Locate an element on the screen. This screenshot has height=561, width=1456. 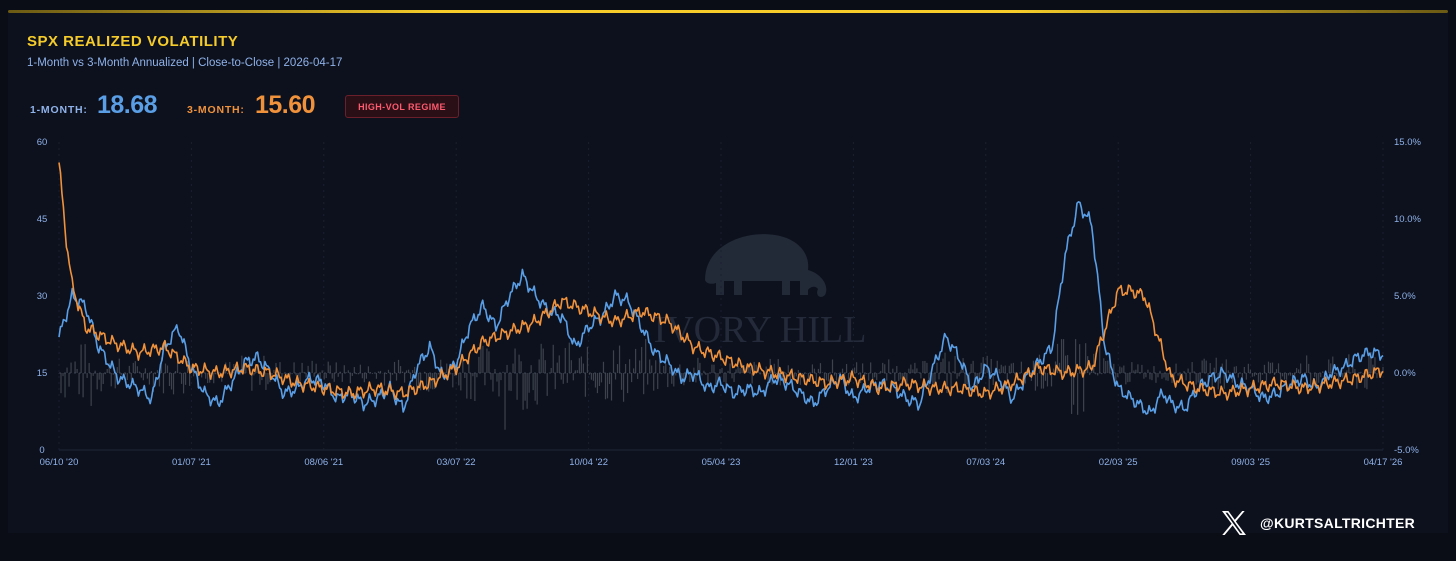
x-tick-label: 05/04 '23 is located at coordinates (721, 462).